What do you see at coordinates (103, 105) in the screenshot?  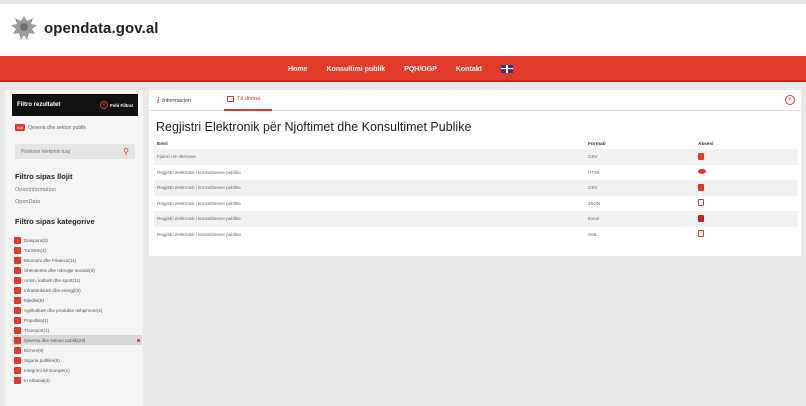 I see `close-icon: ×` at bounding box center [103, 105].